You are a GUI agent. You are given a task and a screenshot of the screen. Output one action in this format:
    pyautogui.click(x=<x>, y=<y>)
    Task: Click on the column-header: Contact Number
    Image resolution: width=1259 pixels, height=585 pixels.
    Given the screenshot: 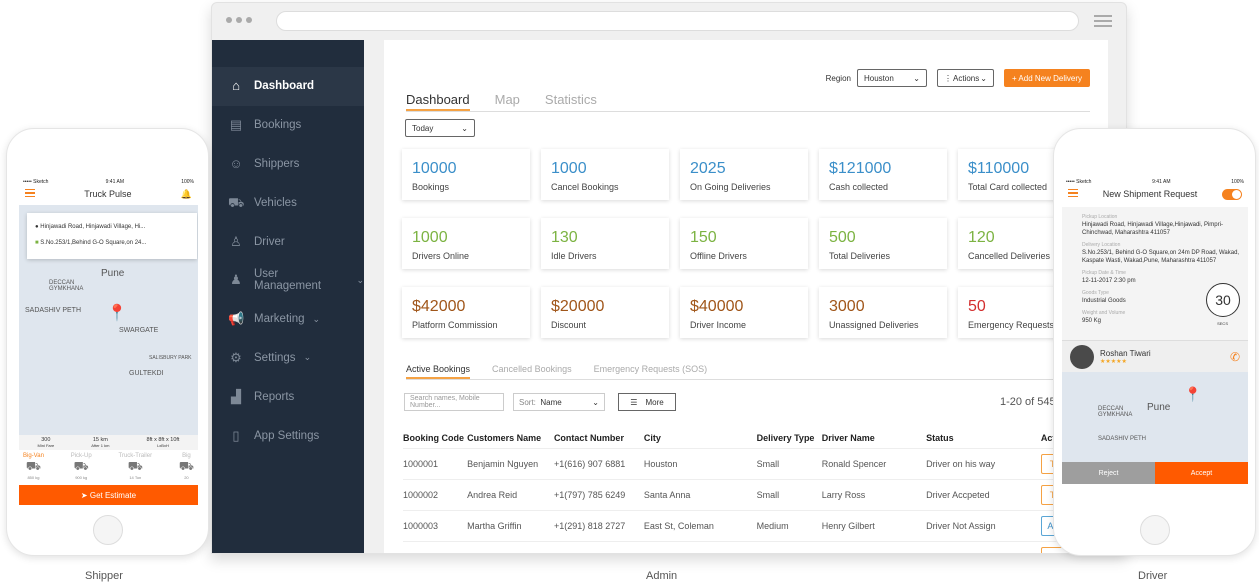 What is the action you would take?
    pyautogui.click(x=598, y=438)
    